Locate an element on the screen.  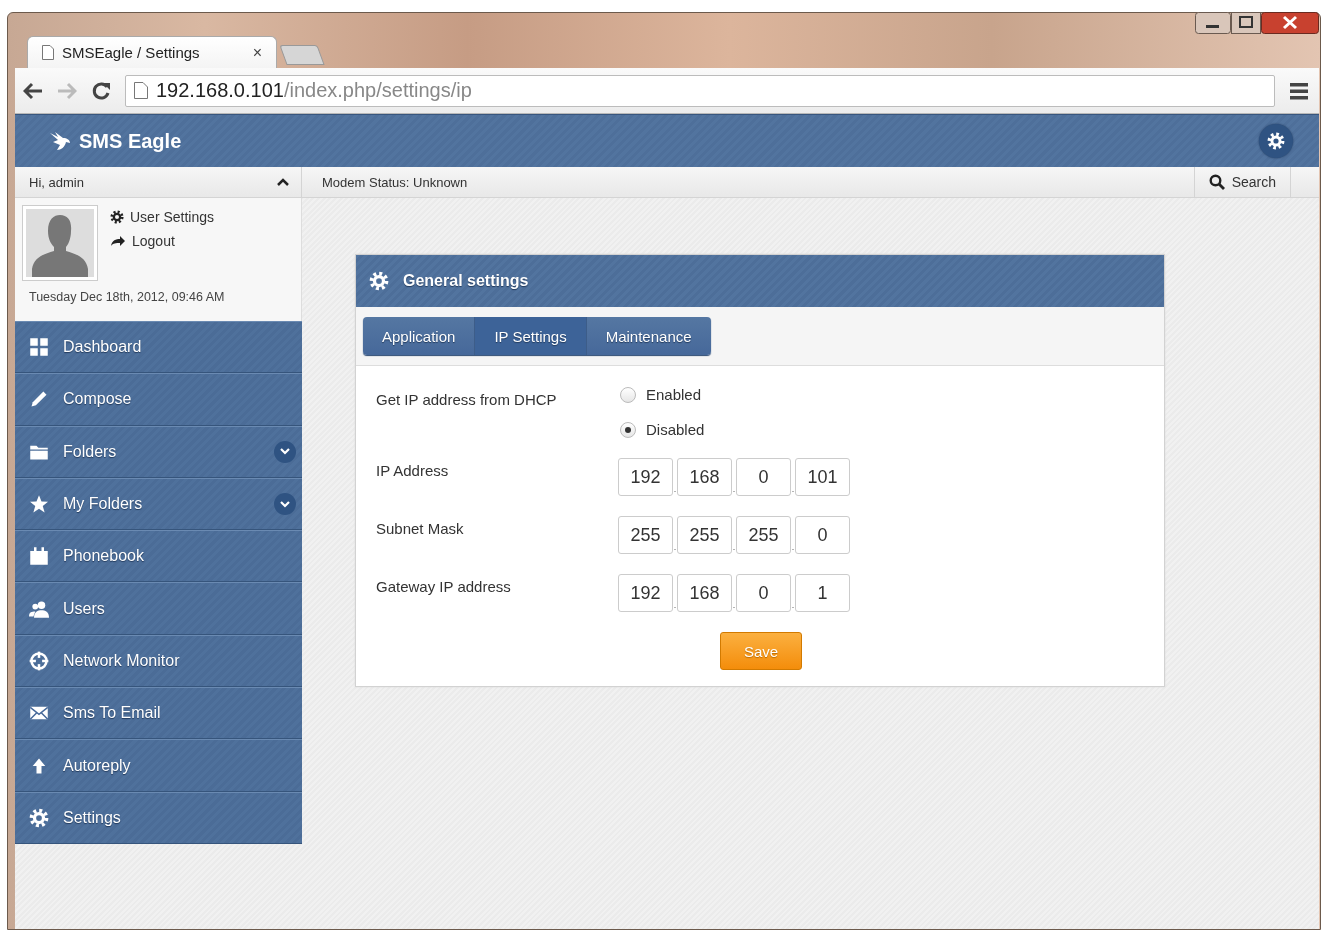
user-menu-link: Logout is located at coordinates (153, 241).